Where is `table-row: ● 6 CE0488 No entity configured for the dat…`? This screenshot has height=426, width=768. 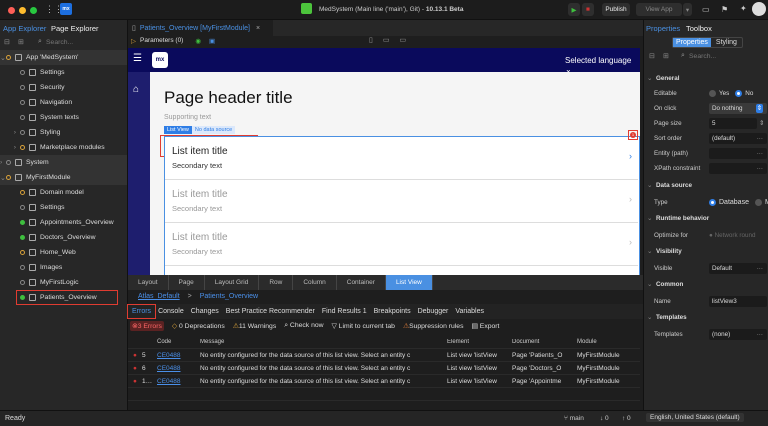
table-row: ● 6 CE0488 No entity configured for the dat… is located at coordinates (384, 368).